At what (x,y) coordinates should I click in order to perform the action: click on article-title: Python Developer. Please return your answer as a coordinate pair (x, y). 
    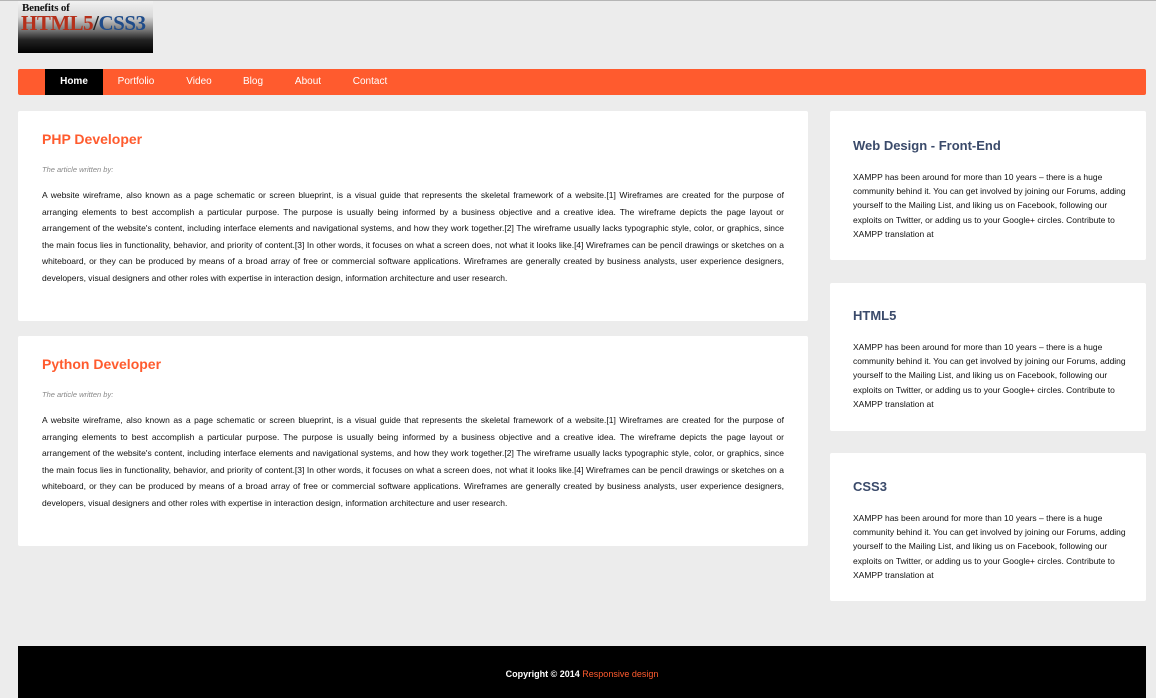
    Looking at the image, I should click on (101, 364).